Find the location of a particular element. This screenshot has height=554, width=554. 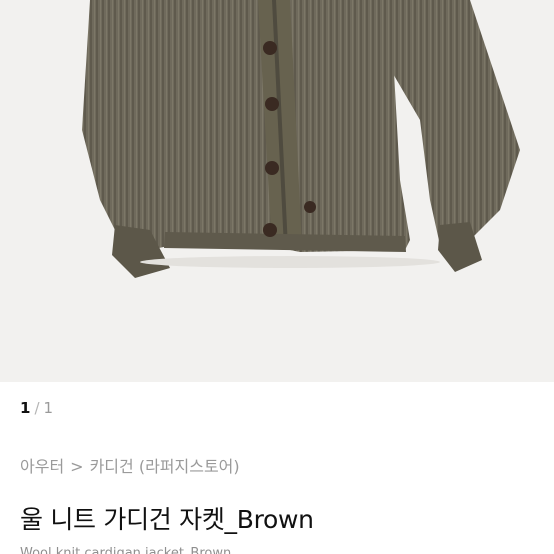

breadcrumb: 아우터 > 카디건 (라퍼지스토어) is located at coordinates (130, 467).